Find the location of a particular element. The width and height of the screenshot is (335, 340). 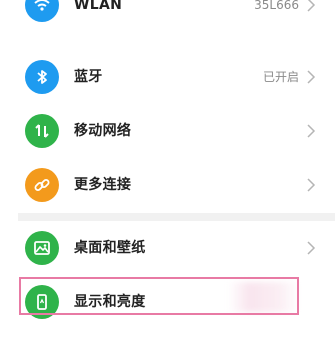

mobile-data-icon is located at coordinates (42, 131).